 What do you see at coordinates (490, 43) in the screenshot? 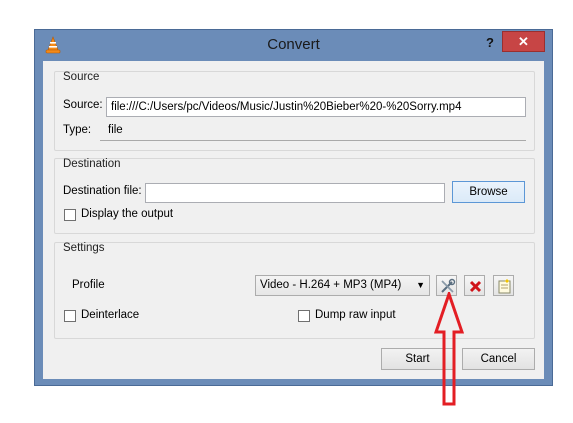
I see `help-button: ?` at bounding box center [490, 43].